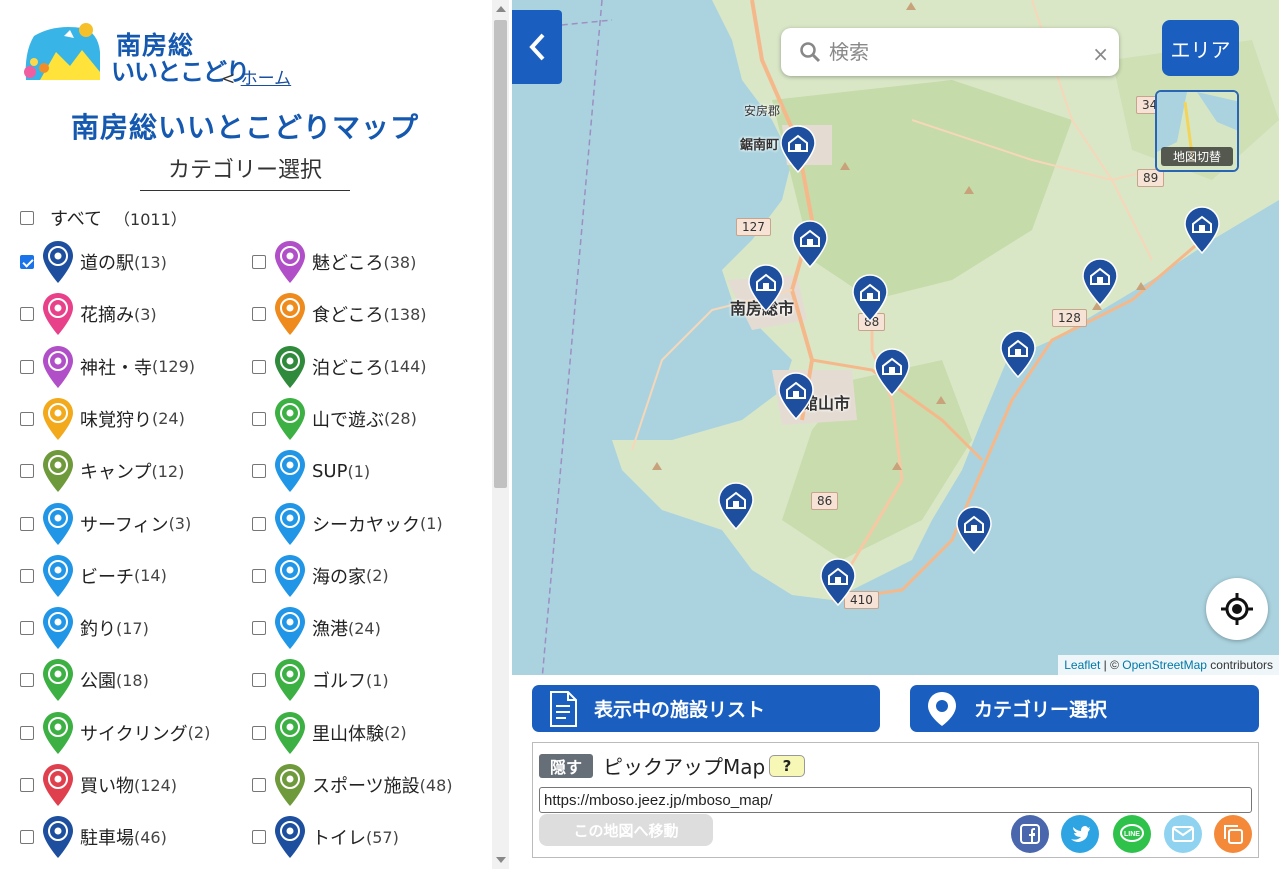 This screenshot has width=1279, height=869. I want to click on home-link: ホーム, so click(266, 79).